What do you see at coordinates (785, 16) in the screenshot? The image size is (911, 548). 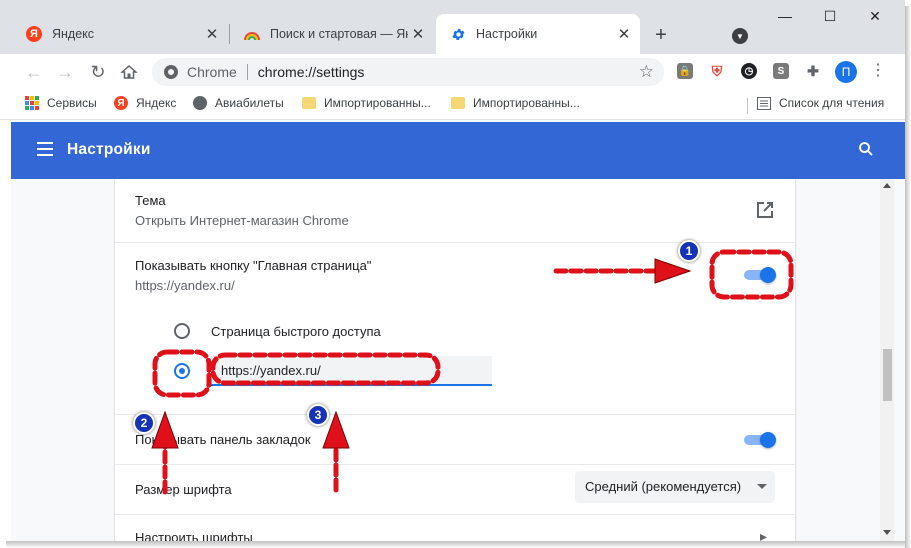 I see `minimize-button: —` at bounding box center [785, 16].